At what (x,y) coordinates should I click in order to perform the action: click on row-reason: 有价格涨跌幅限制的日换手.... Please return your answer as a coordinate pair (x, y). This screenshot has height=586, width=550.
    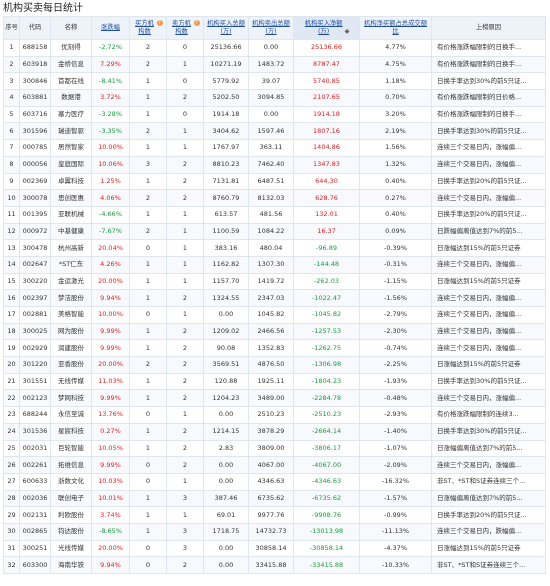
    Looking at the image, I should click on (488, 64).